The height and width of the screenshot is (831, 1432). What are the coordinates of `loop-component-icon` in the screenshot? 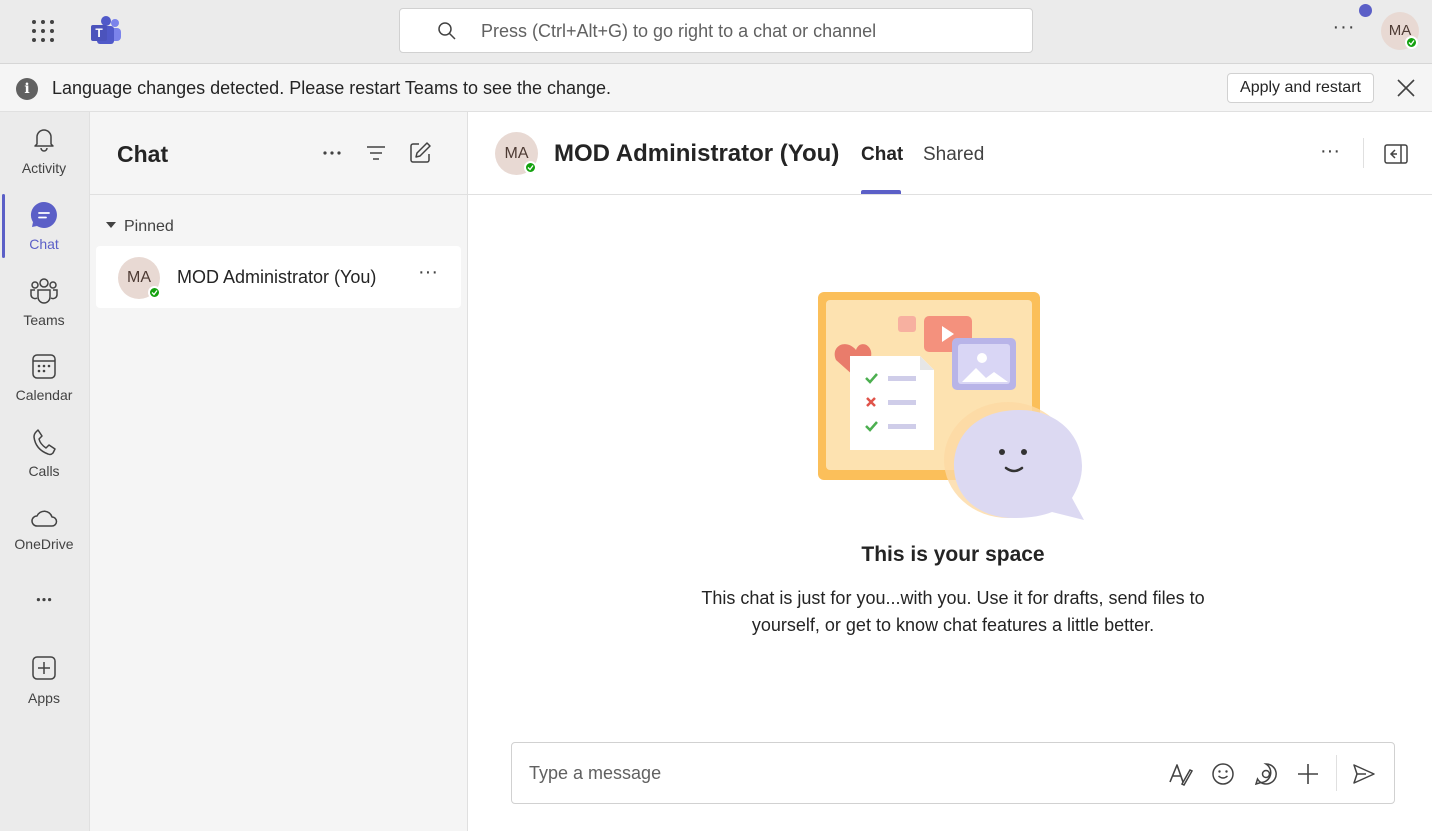 It's located at (1266, 774).